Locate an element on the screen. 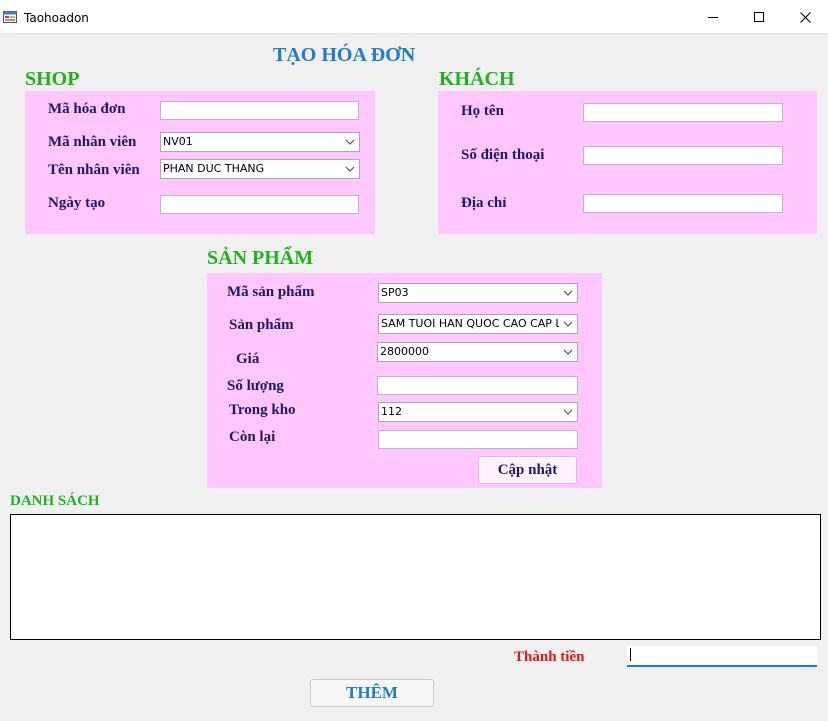 The width and height of the screenshot is (828, 721). text-caret is located at coordinates (630, 654).